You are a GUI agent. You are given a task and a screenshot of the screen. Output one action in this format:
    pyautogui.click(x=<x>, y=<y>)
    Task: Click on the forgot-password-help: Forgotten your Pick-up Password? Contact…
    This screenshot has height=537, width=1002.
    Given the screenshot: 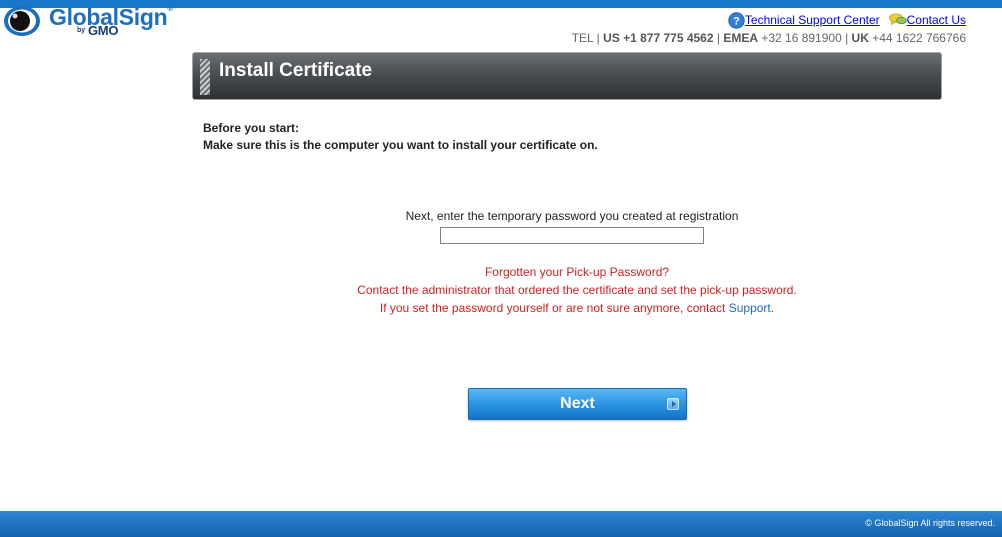 What is the action you would take?
    pyautogui.click(x=577, y=290)
    